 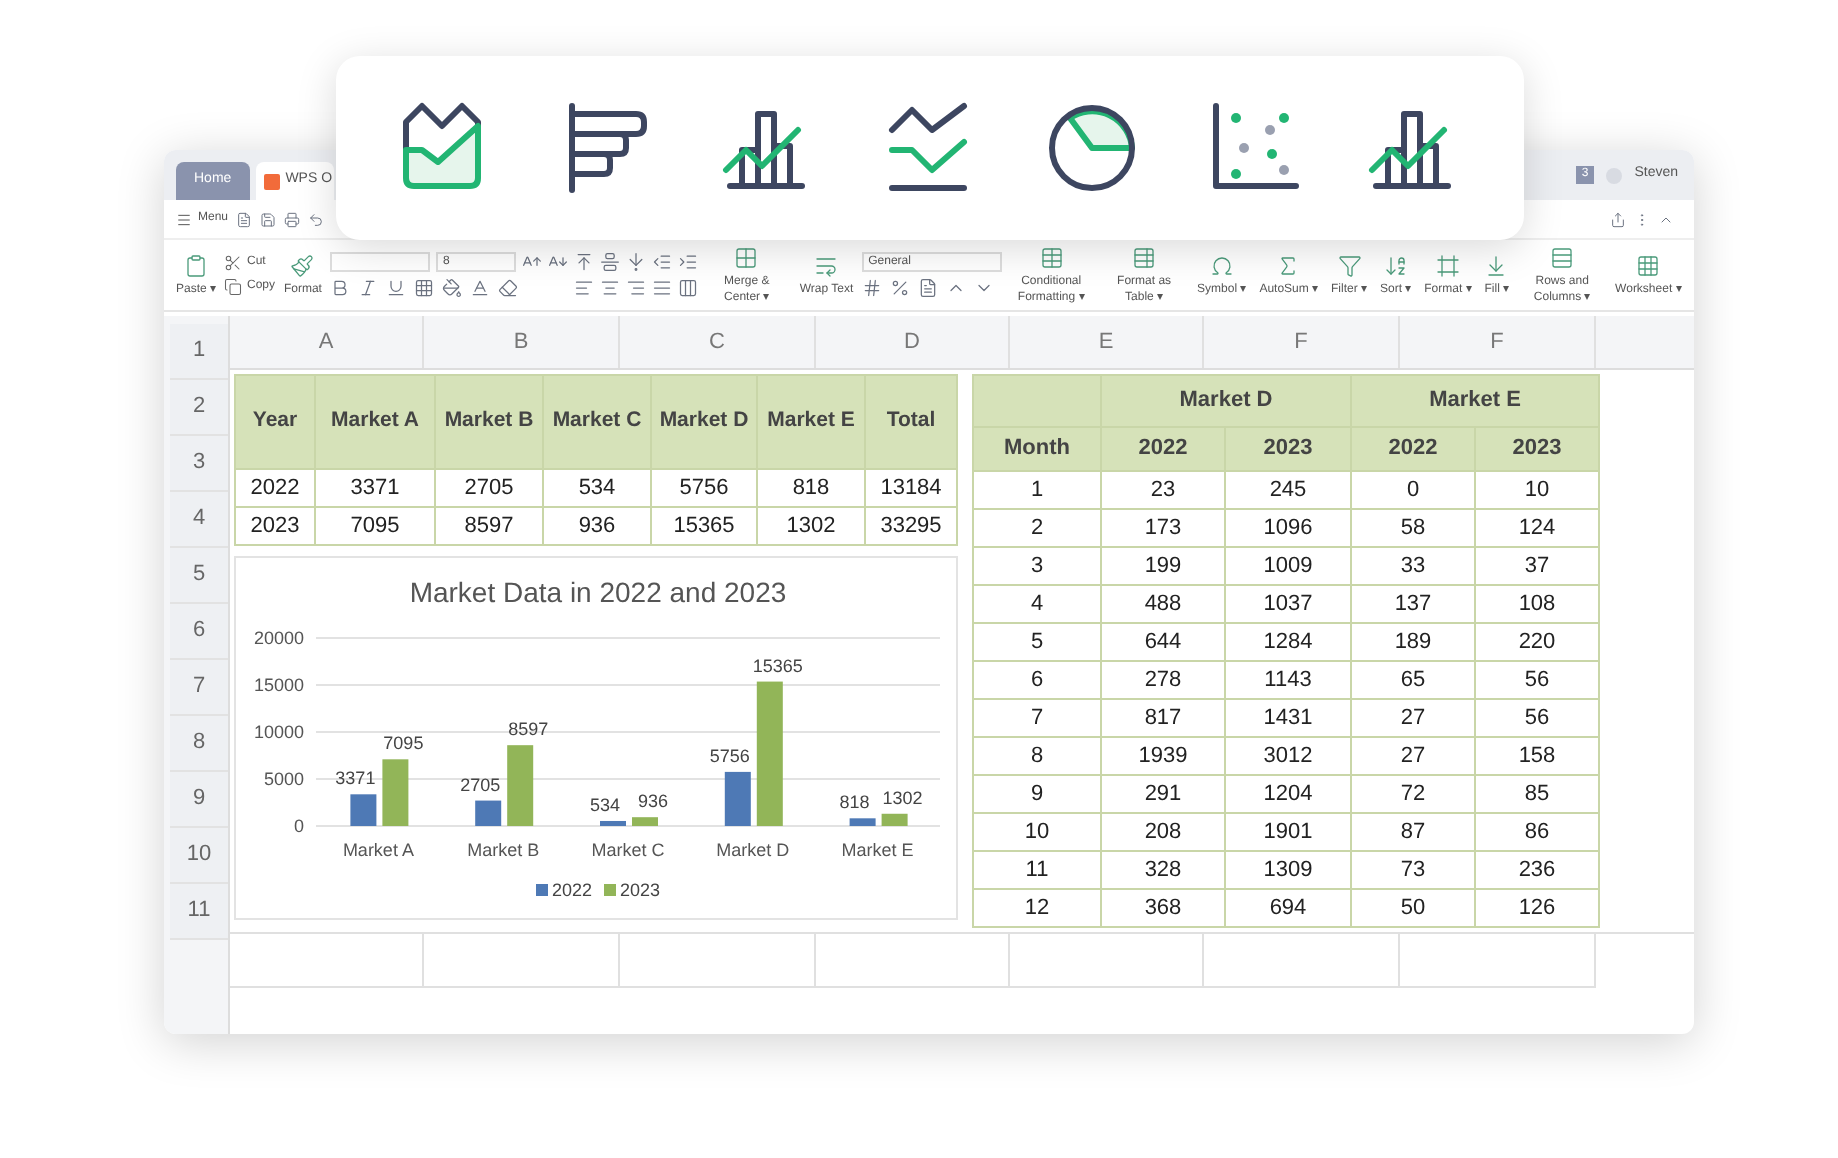 What do you see at coordinates (687, 288) in the screenshot?
I see `columns-icon` at bounding box center [687, 288].